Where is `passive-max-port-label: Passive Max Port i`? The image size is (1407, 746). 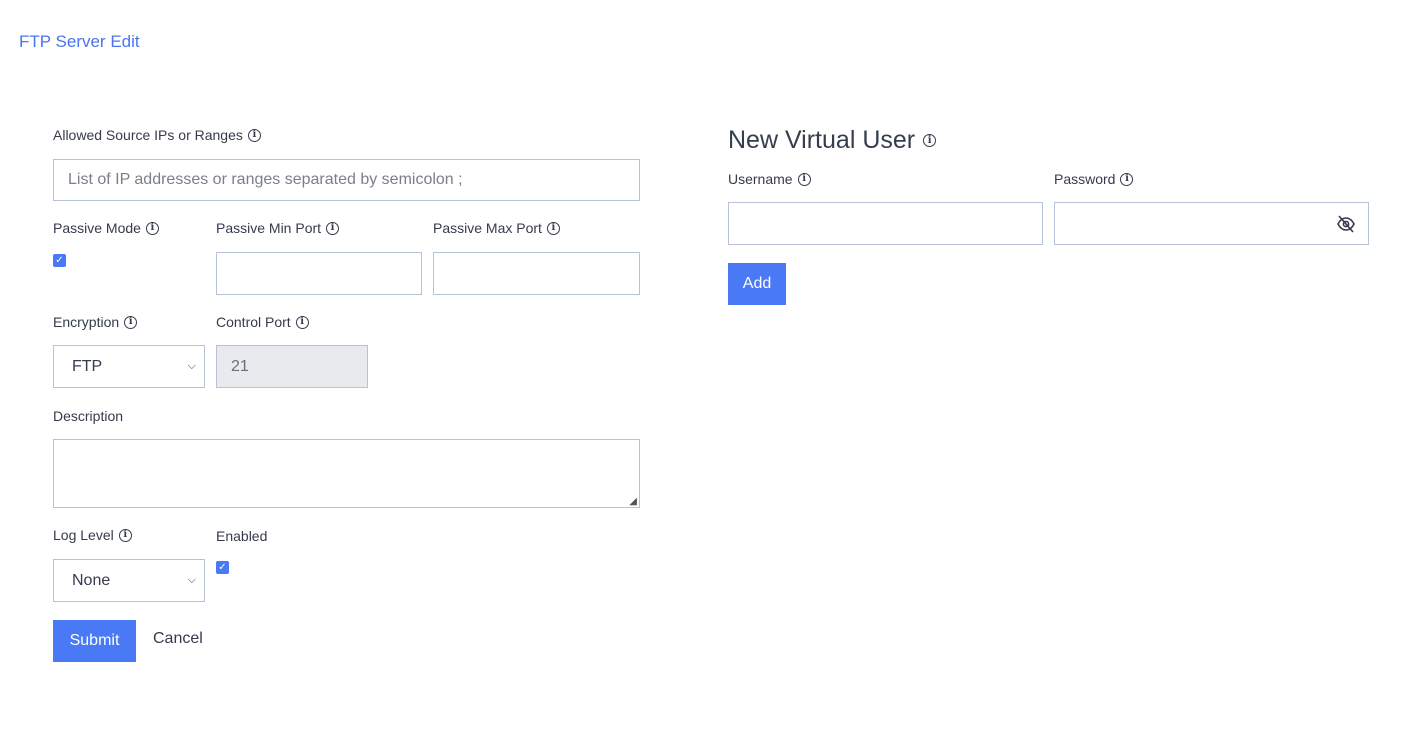
passive-max-port-label: Passive Max Port i is located at coordinates (496, 228).